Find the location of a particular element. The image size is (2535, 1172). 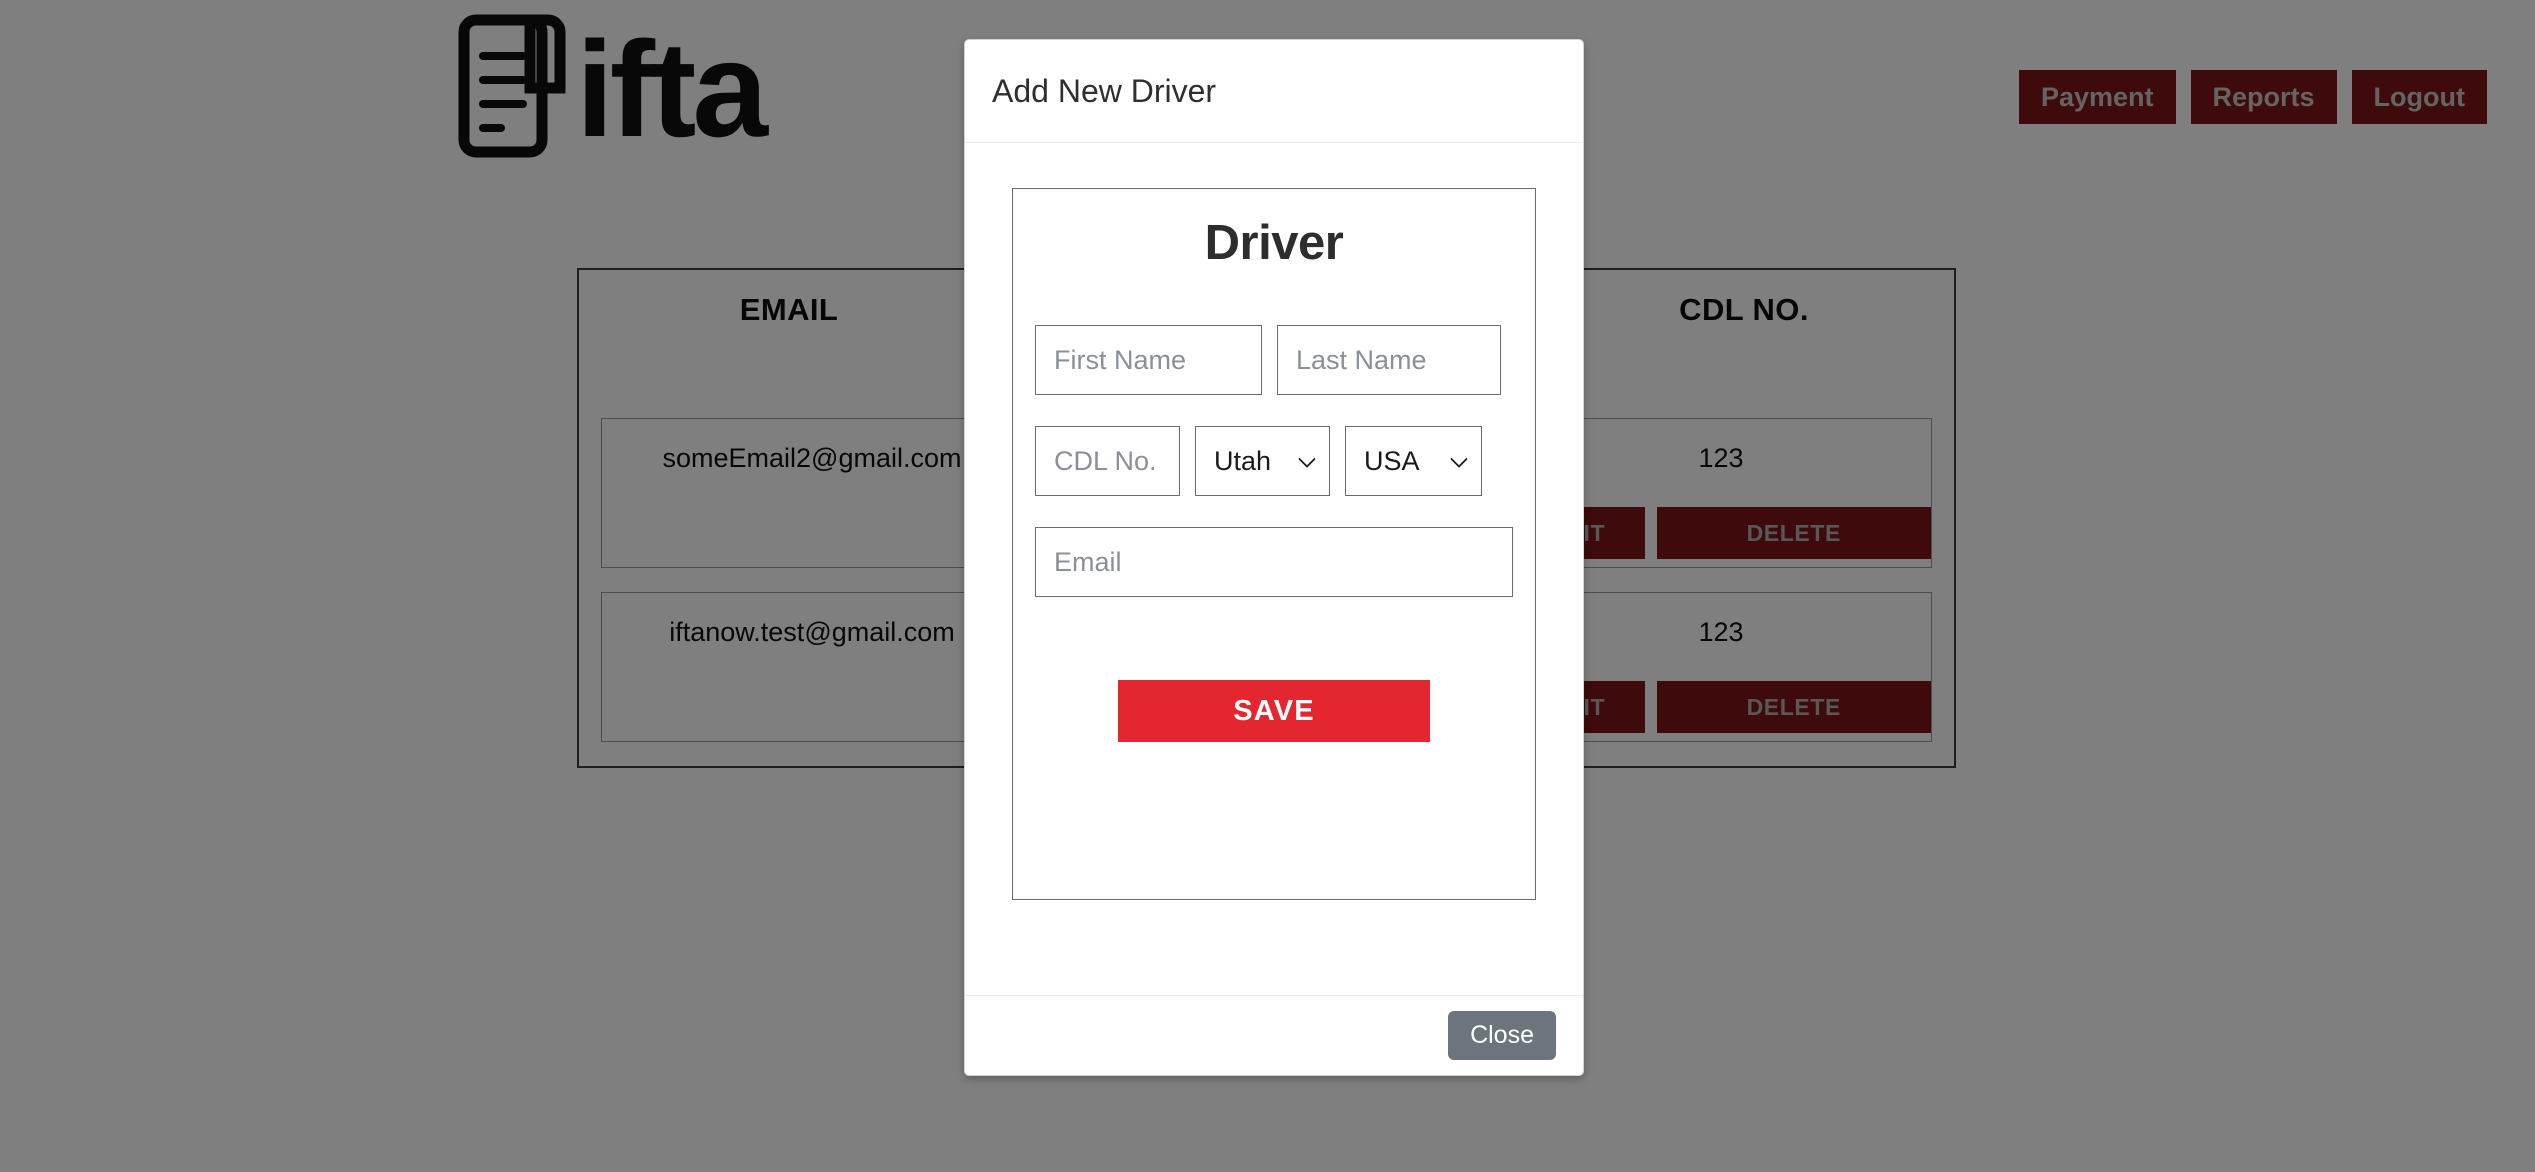

country-select-wrap: USA is located at coordinates (1413, 461).